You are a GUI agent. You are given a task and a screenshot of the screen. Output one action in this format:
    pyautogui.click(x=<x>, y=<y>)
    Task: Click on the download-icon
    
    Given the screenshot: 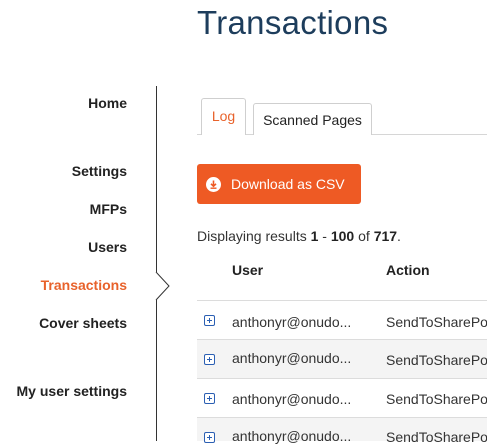 What is the action you would take?
    pyautogui.click(x=213, y=184)
    